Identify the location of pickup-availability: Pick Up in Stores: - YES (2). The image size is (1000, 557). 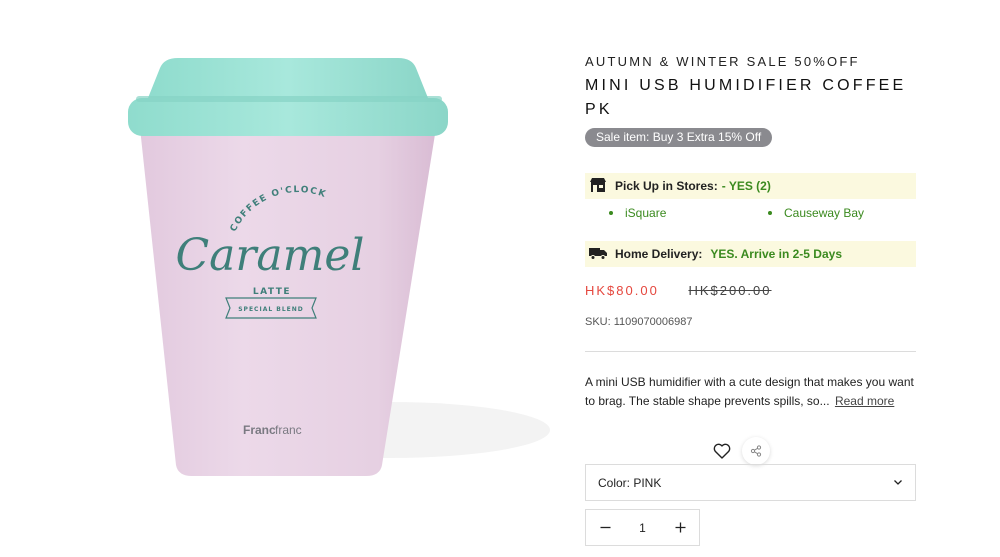
(750, 186).